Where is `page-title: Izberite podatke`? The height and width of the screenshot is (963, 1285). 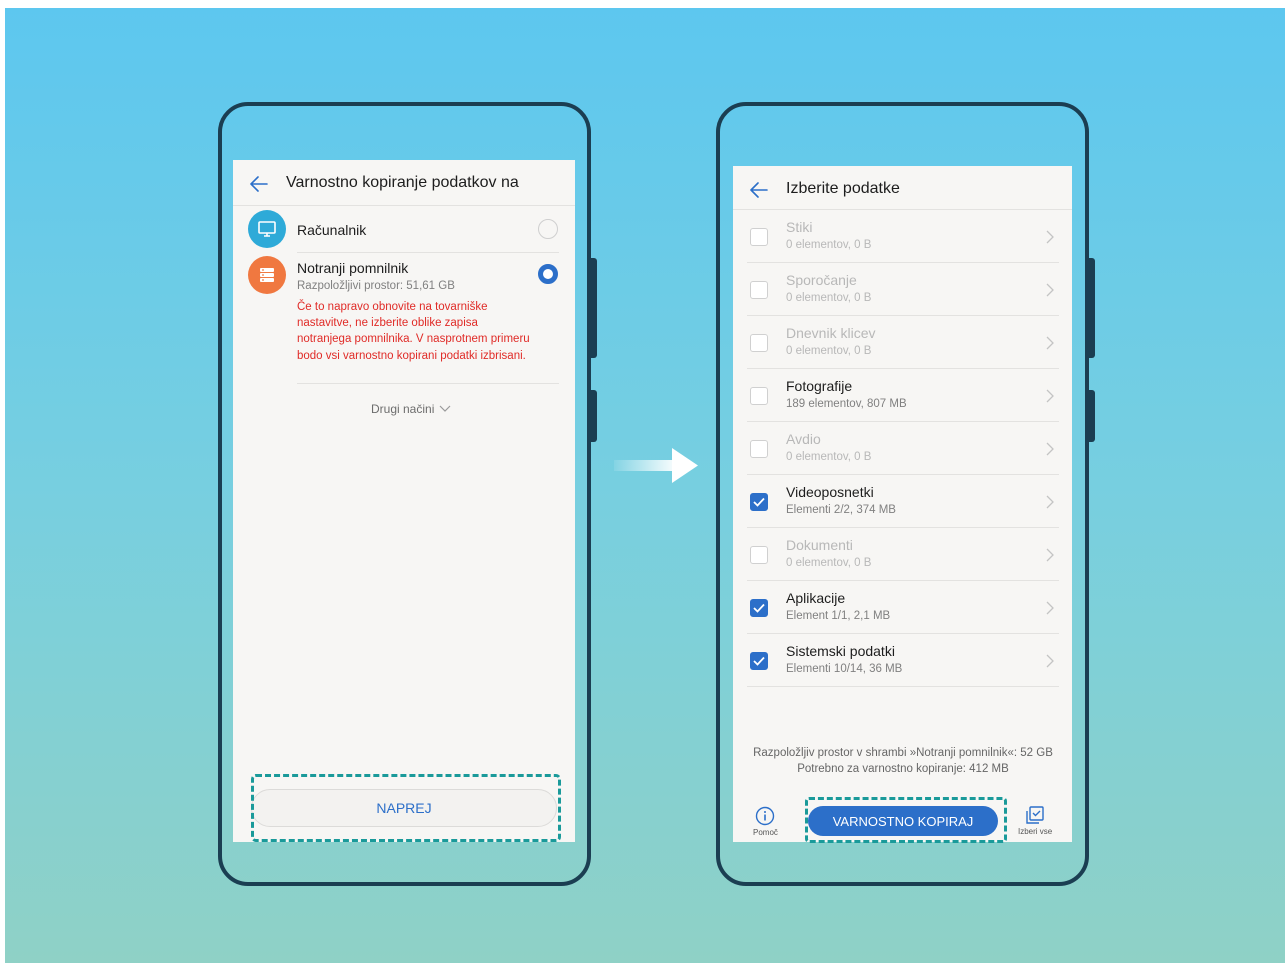 page-title: Izberite podatke is located at coordinates (843, 188).